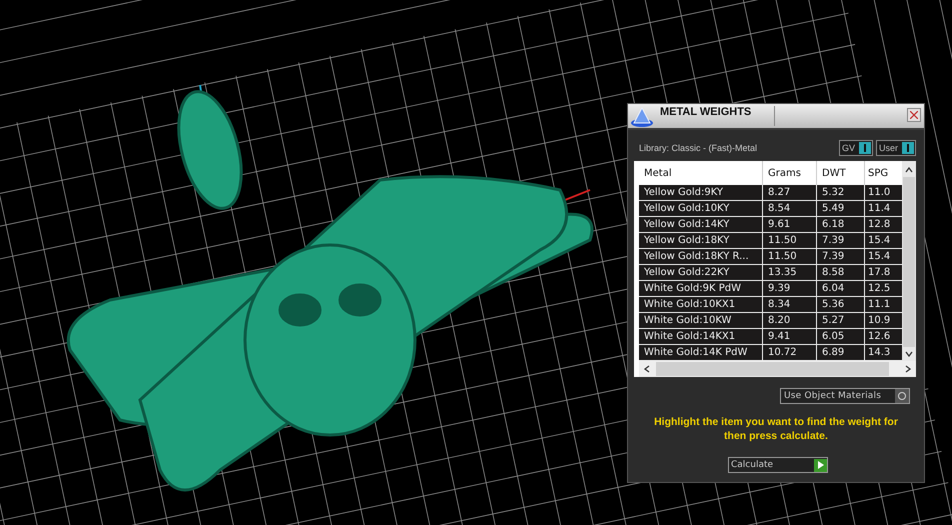  What do you see at coordinates (879, 193) in the screenshot?
I see `table-cell-text: 11.0` at bounding box center [879, 193].